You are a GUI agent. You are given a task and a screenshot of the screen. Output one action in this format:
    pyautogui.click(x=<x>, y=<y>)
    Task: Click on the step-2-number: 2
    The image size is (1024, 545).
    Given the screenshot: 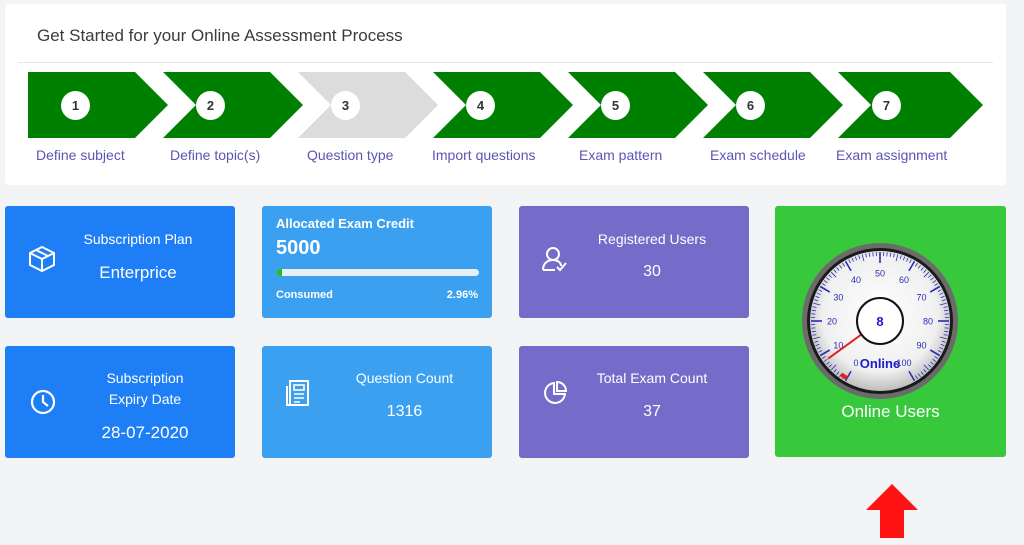 What is the action you would take?
    pyautogui.click(x=210, y=105)
    